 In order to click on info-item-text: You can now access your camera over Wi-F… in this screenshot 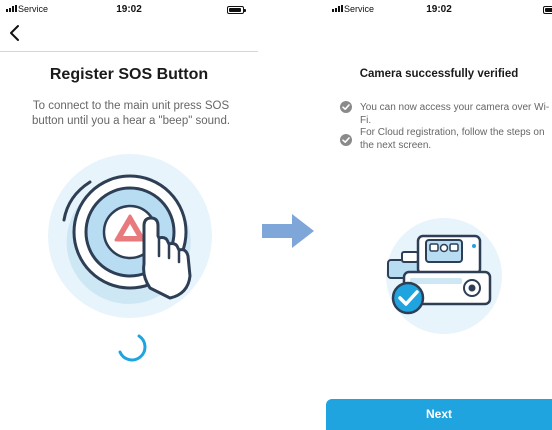, I will do `click(455, 114)`.